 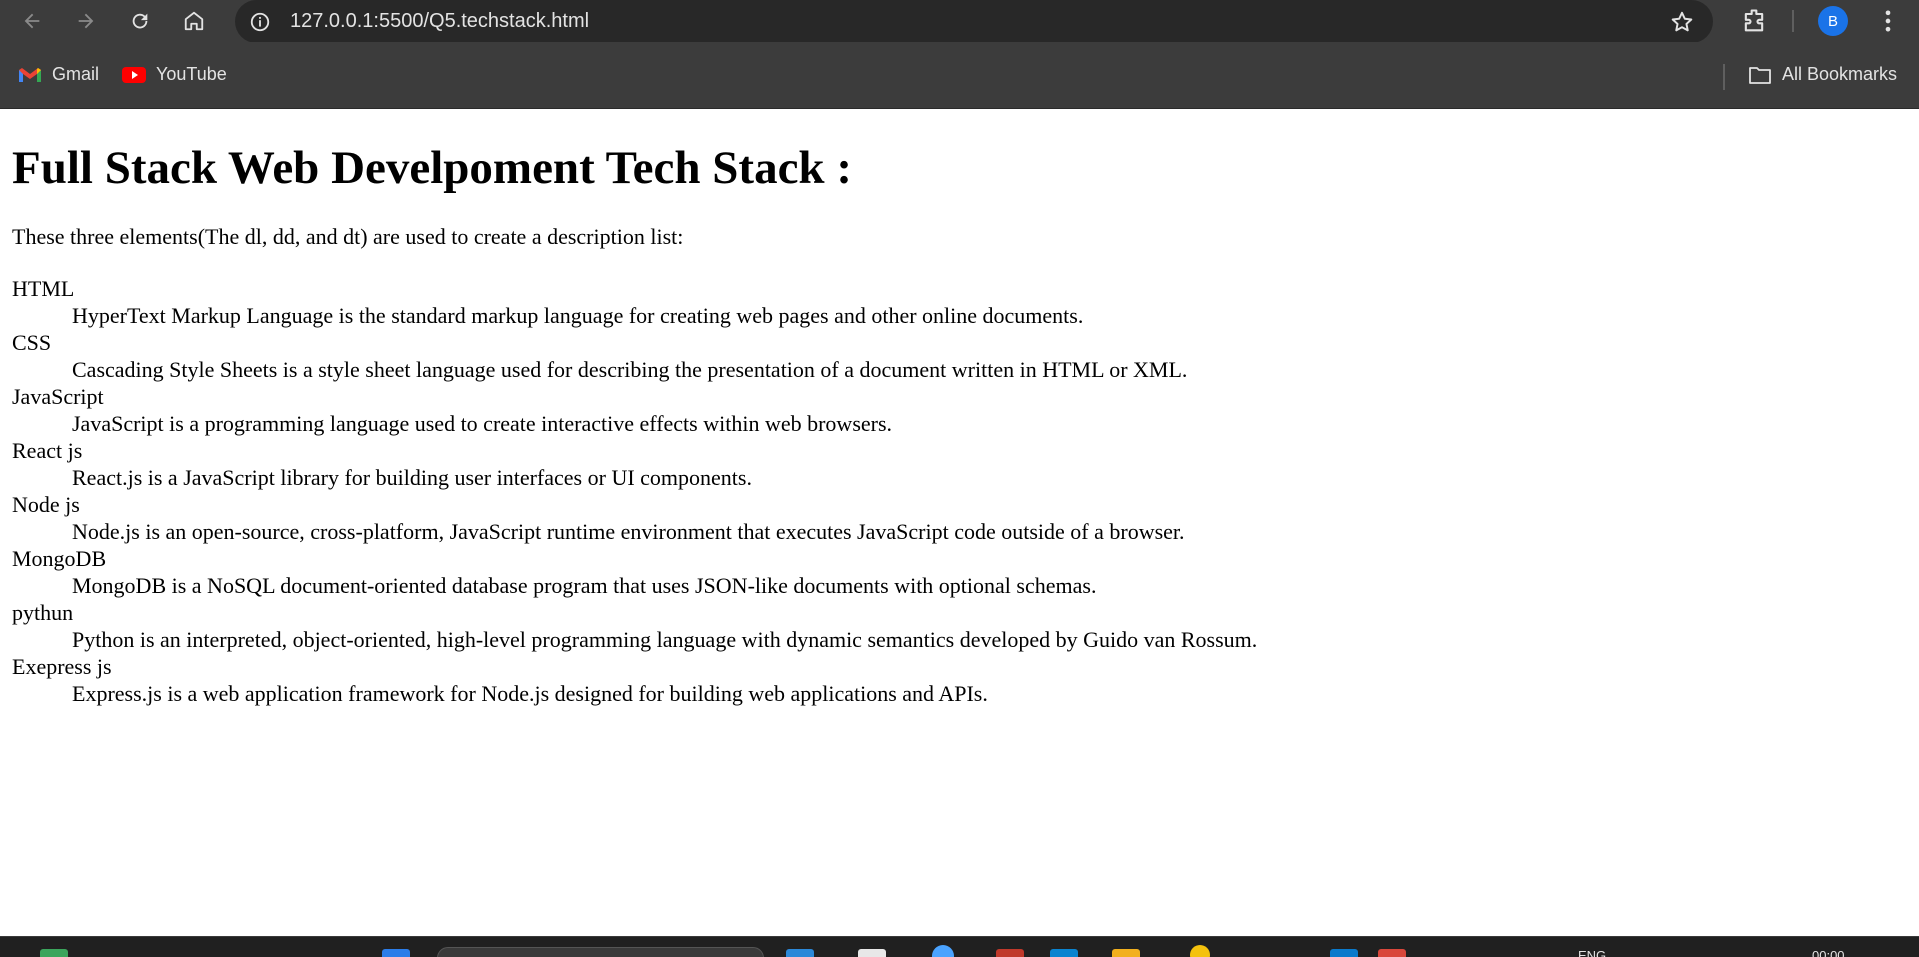 I want to click on home-icon, so click(x=194, y=21).